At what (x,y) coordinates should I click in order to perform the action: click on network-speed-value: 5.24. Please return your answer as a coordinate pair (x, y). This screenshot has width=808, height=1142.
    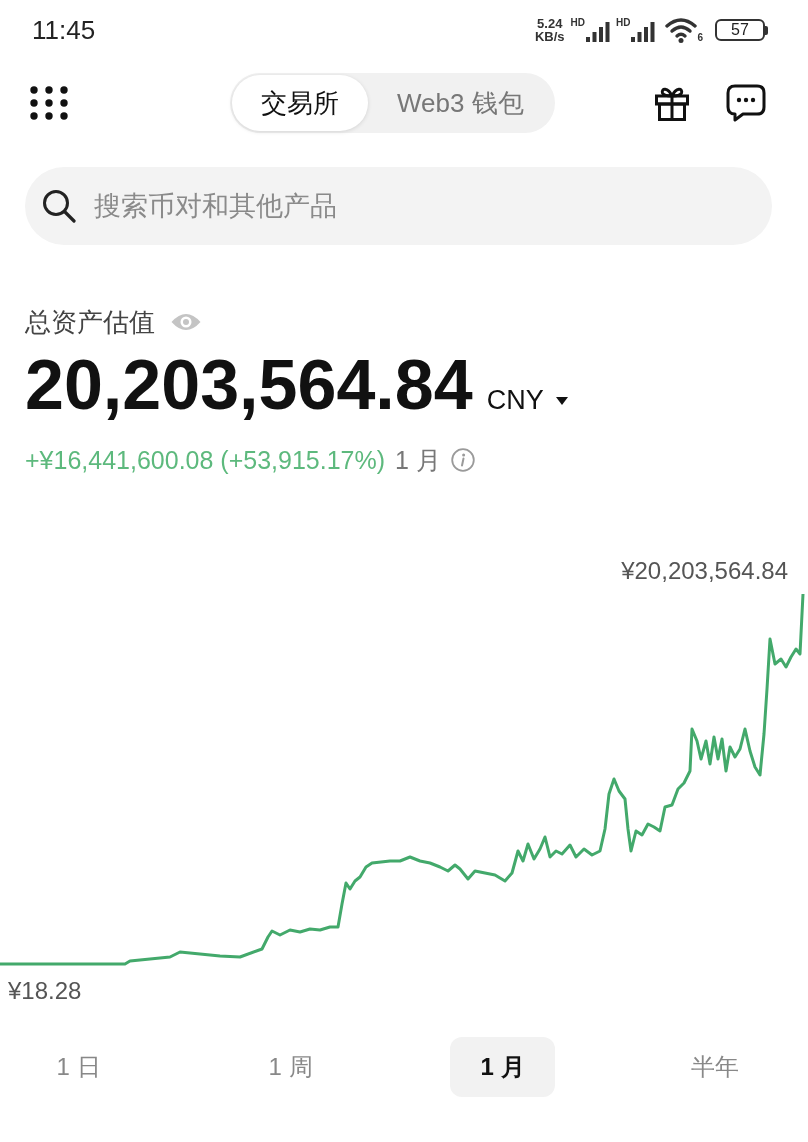
    Looking at the image, I should click on (550, 23).